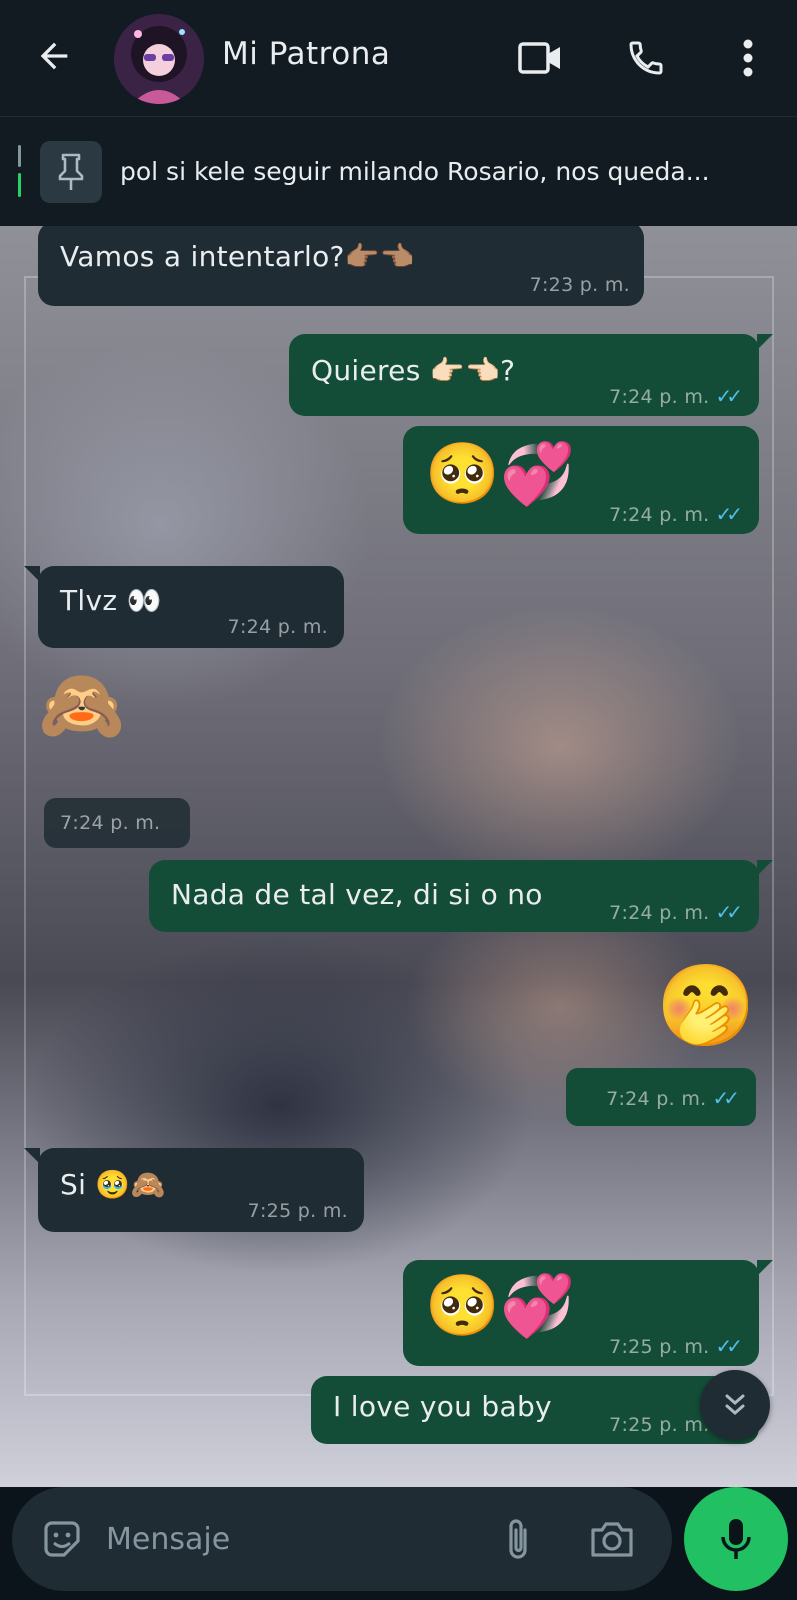 This screenshot has height=1600, width=797. I want to click on message-text: Vamos a intentarlo?👉🏽👈🏽, so click(238, 256).